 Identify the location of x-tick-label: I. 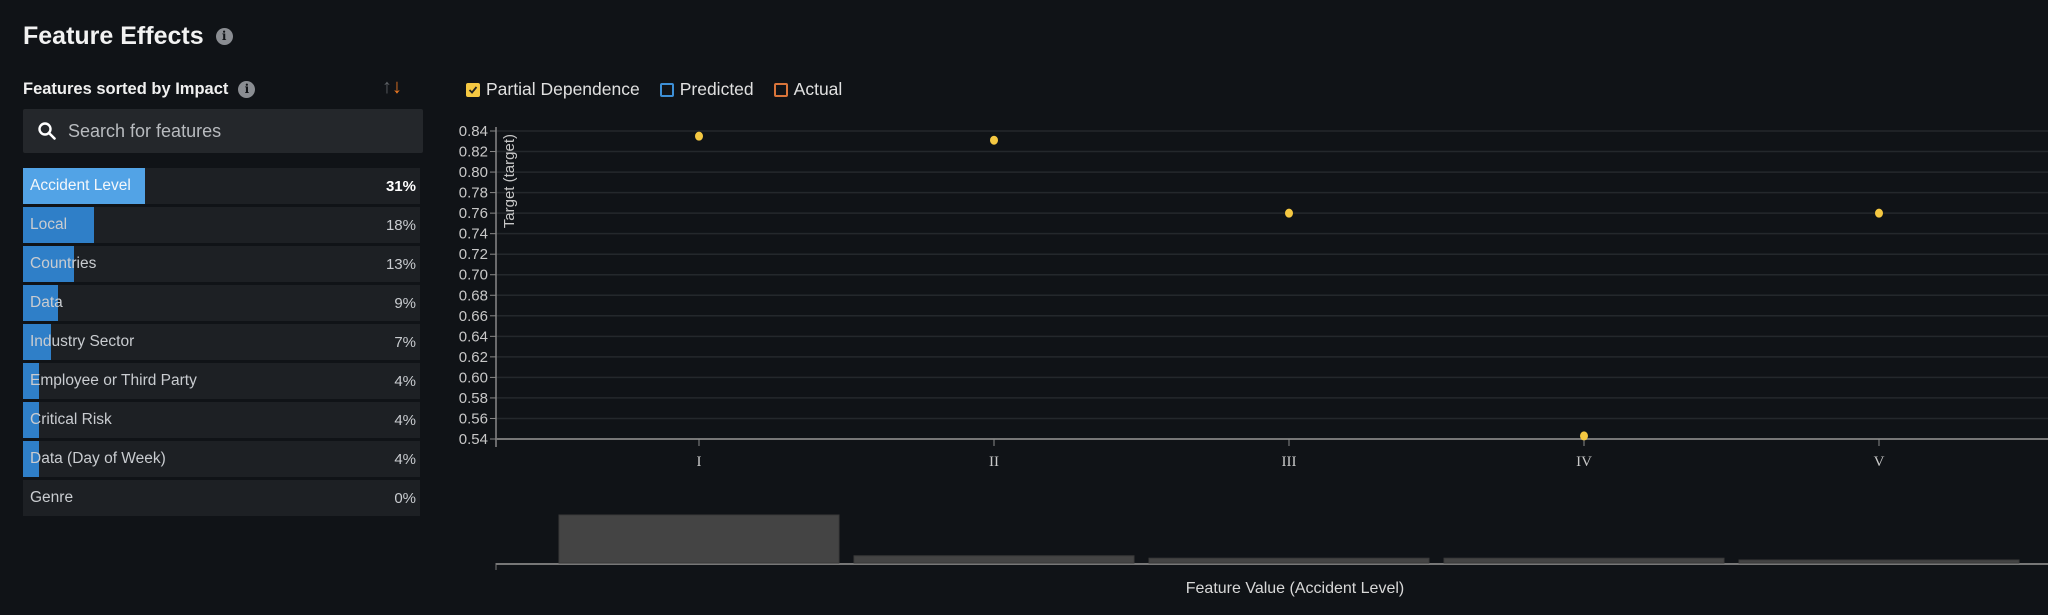
(699, 462).